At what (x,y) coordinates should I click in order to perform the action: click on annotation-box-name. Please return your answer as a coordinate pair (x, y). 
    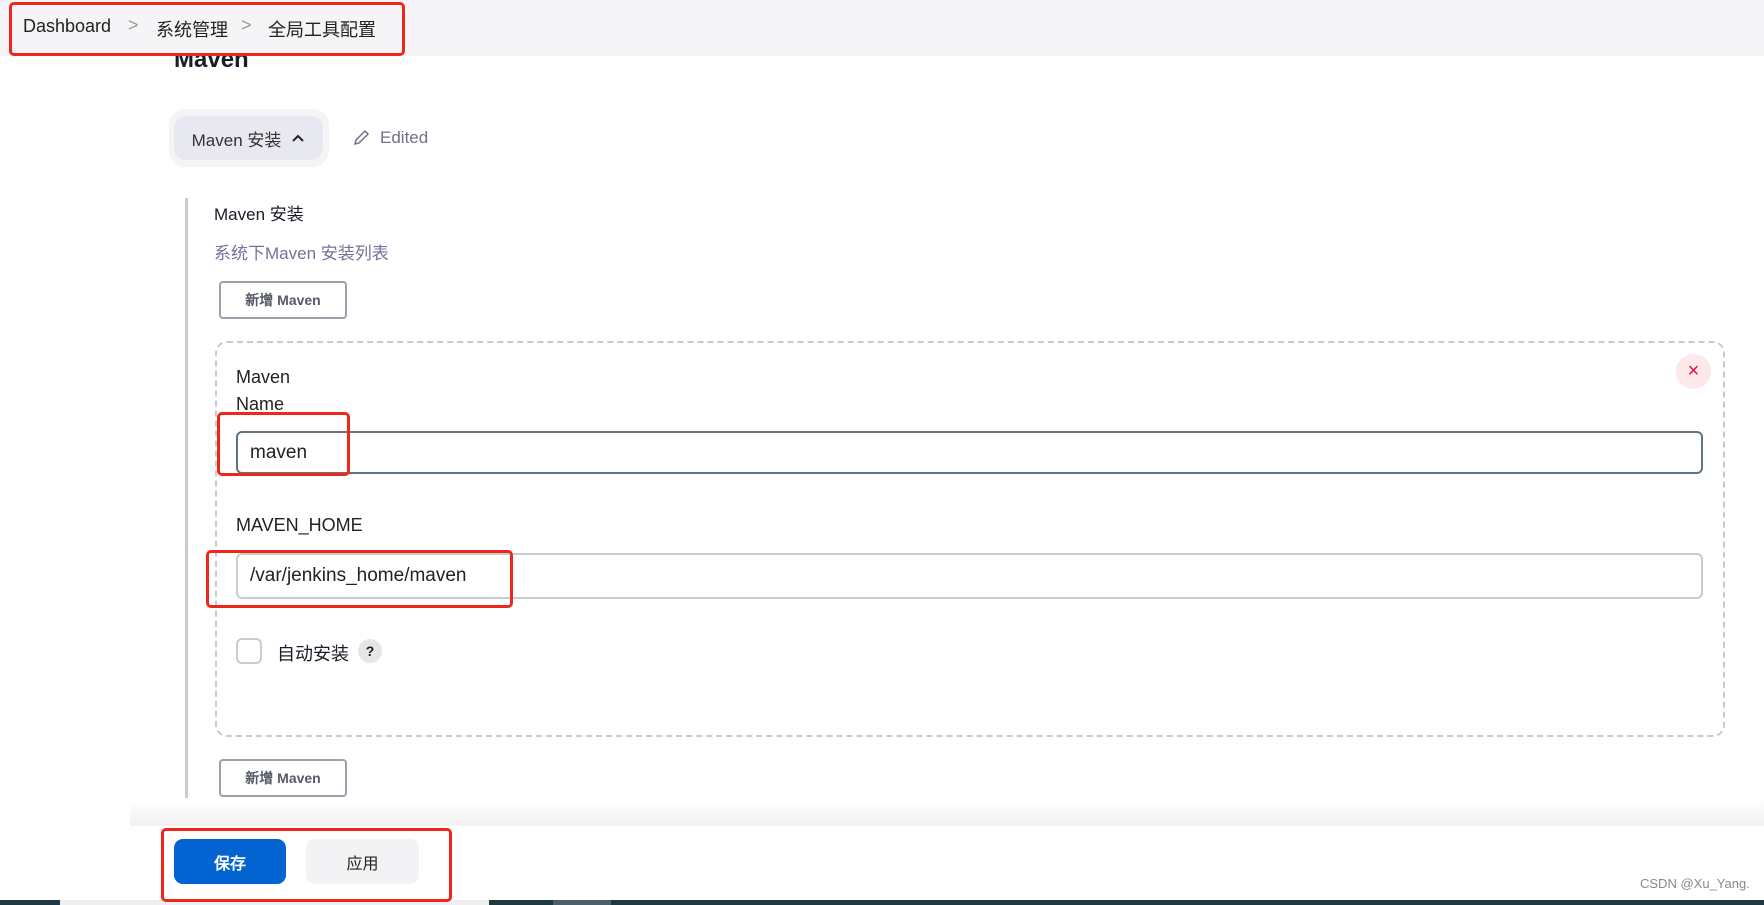
    Looking at the image, I should click on (283, 444).